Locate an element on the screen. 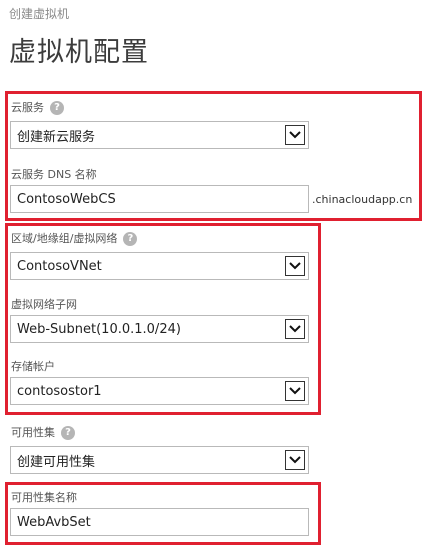 This screenshot has width=433, height=546. cloud-service-label-row: 云服务? is located at coordinates (37, 107).